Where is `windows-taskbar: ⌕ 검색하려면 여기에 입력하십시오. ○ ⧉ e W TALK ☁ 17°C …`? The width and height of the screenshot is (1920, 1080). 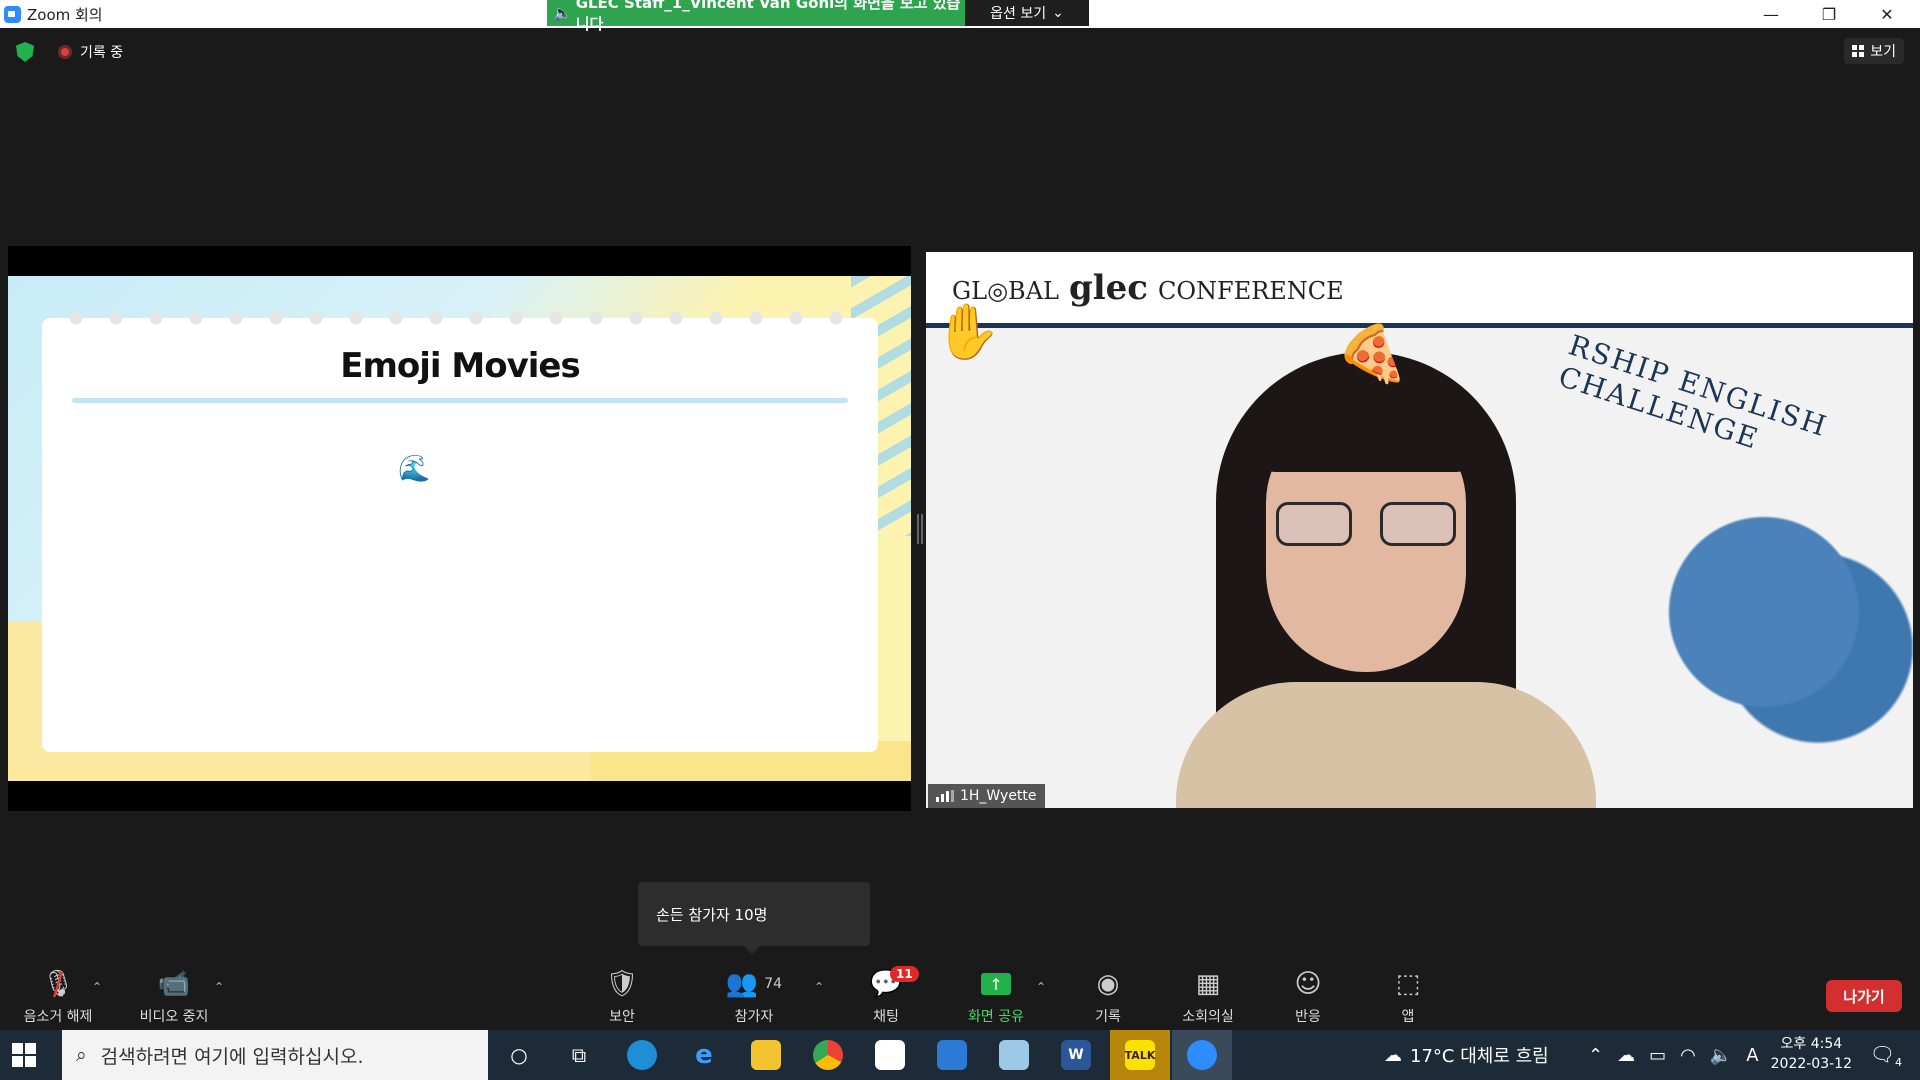 windows-taskbar: ⌕ 검색하려면 여기에 입력하십시오. ○ ⧉ e W TALK ☁ 17°C … is located at coordinates (960, 1055).